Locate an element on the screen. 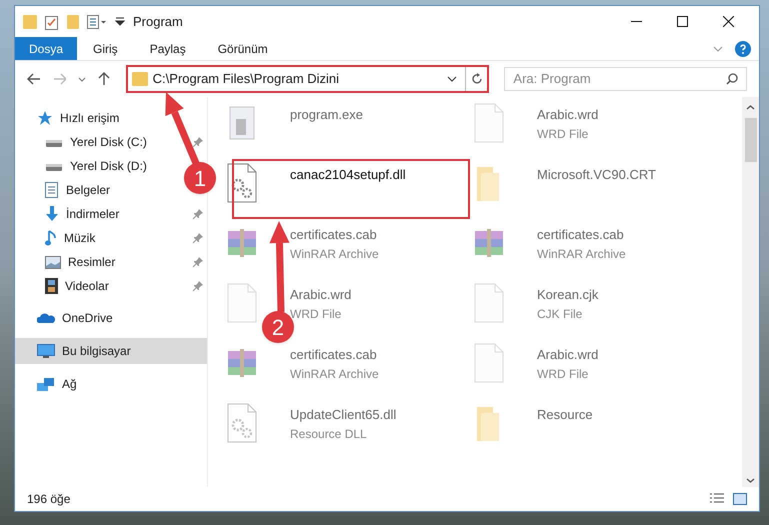 The width and height of the screenshot is (769, 525). search-icon is located at coordinates (732, 79).